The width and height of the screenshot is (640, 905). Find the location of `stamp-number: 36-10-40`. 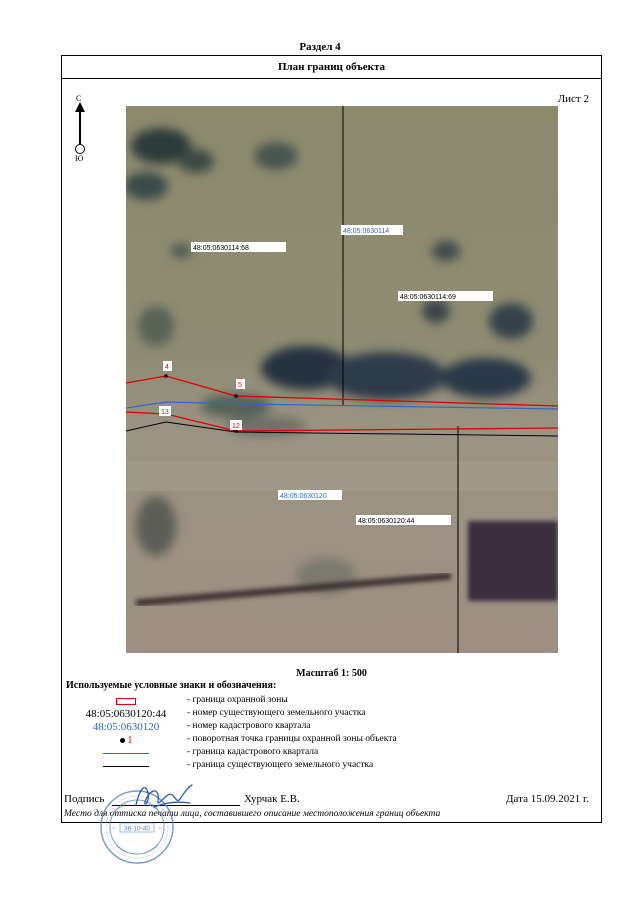

stamp-number: 36-10-40 is located at coordinates (137, 829).